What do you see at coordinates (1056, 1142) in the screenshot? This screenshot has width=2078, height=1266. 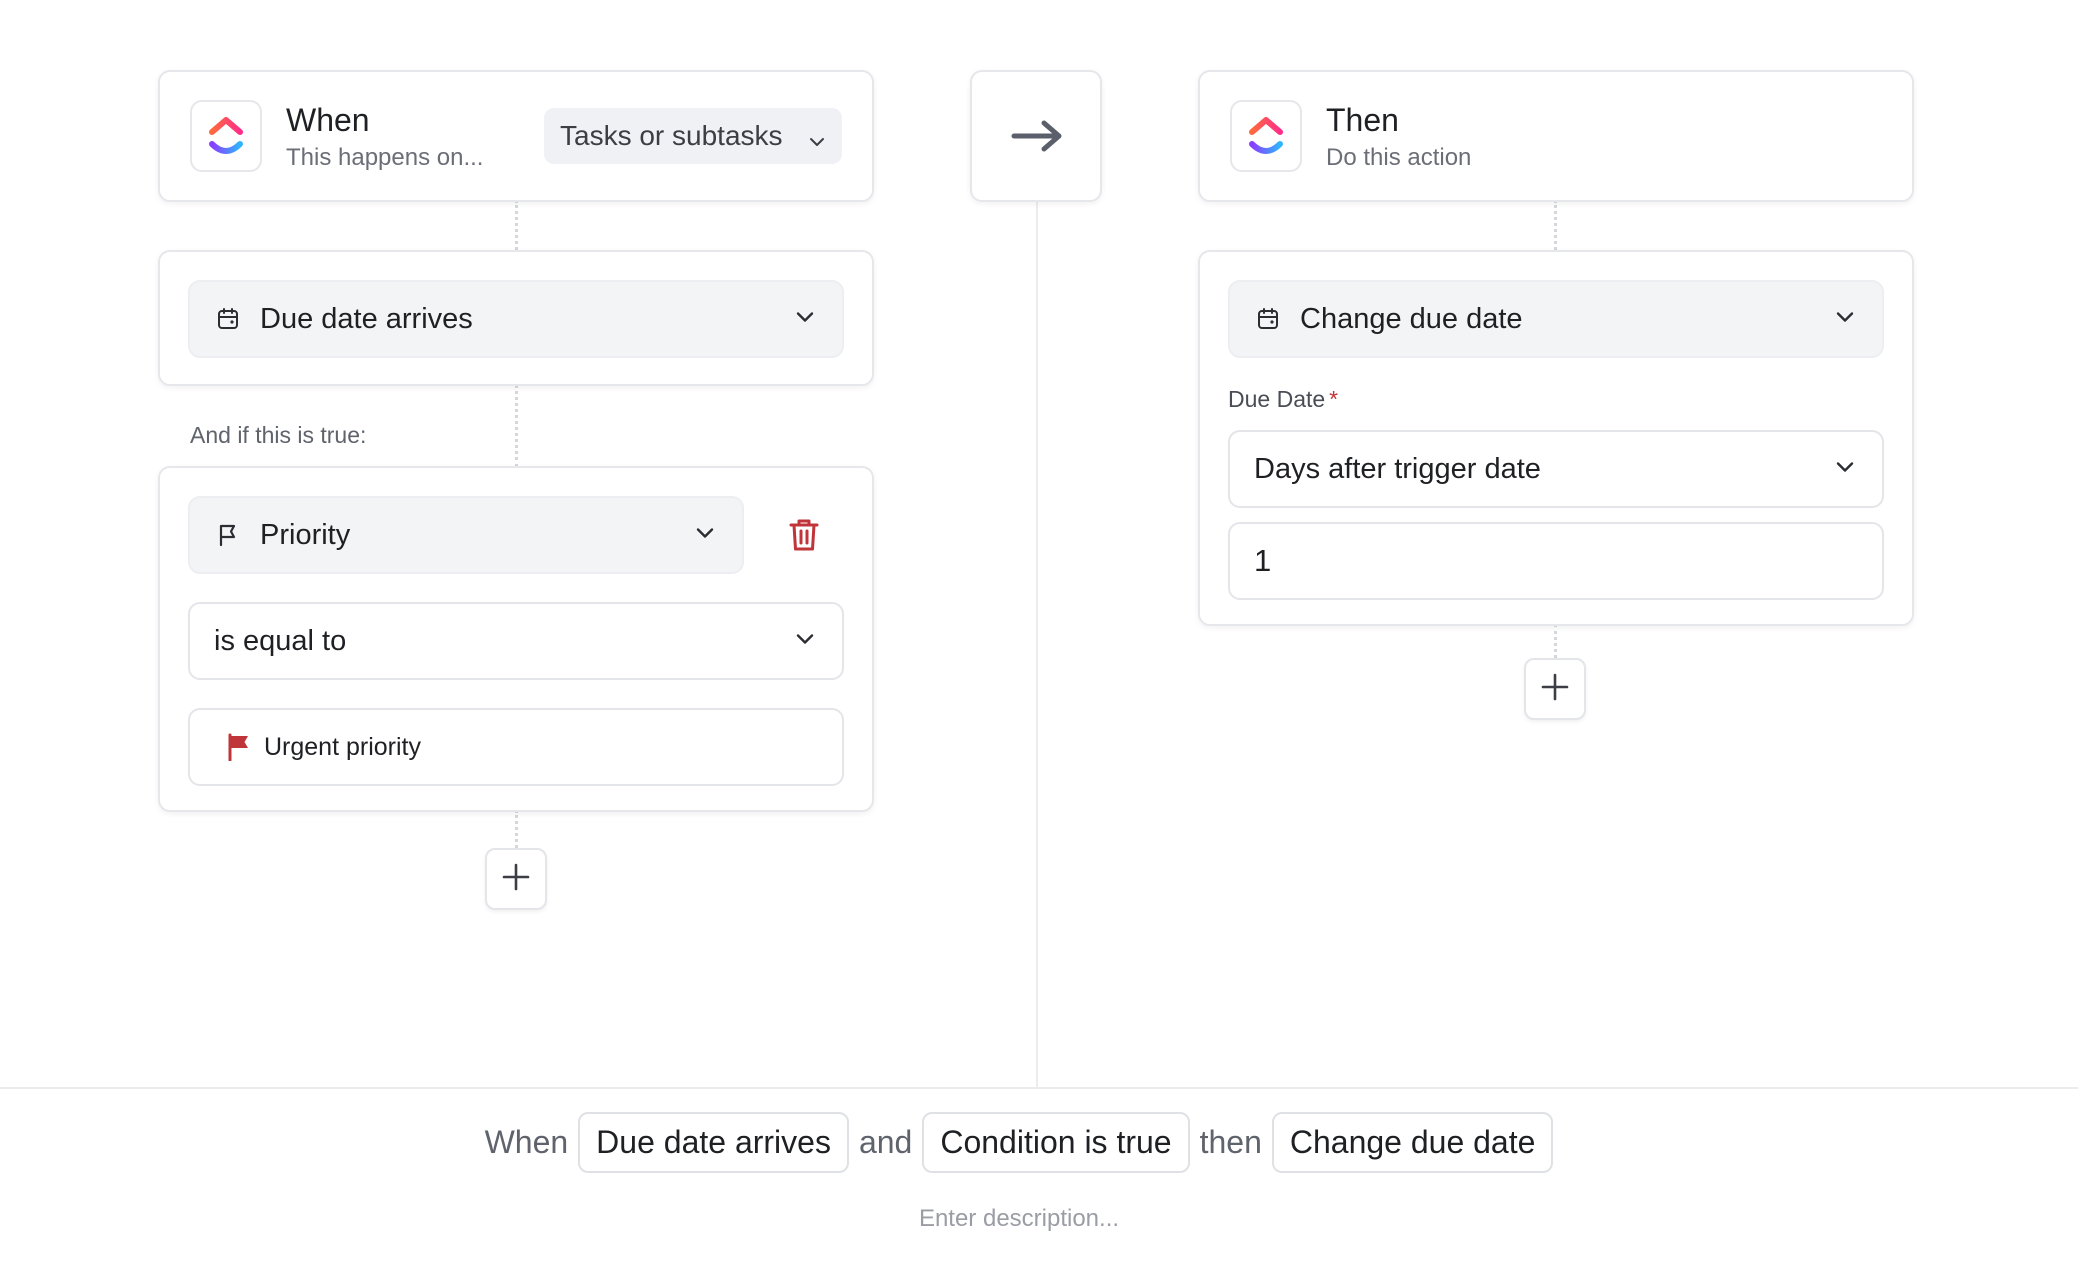 I see `summary-condition-chip: Condition is true` at bounding box center [1056, 1142].